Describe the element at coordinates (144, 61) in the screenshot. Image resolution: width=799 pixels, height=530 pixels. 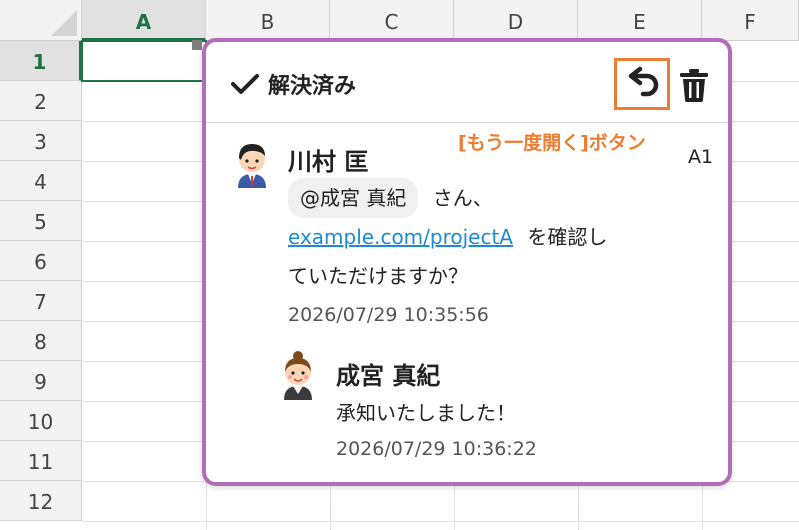
I see `active-cell-a1` at that location.